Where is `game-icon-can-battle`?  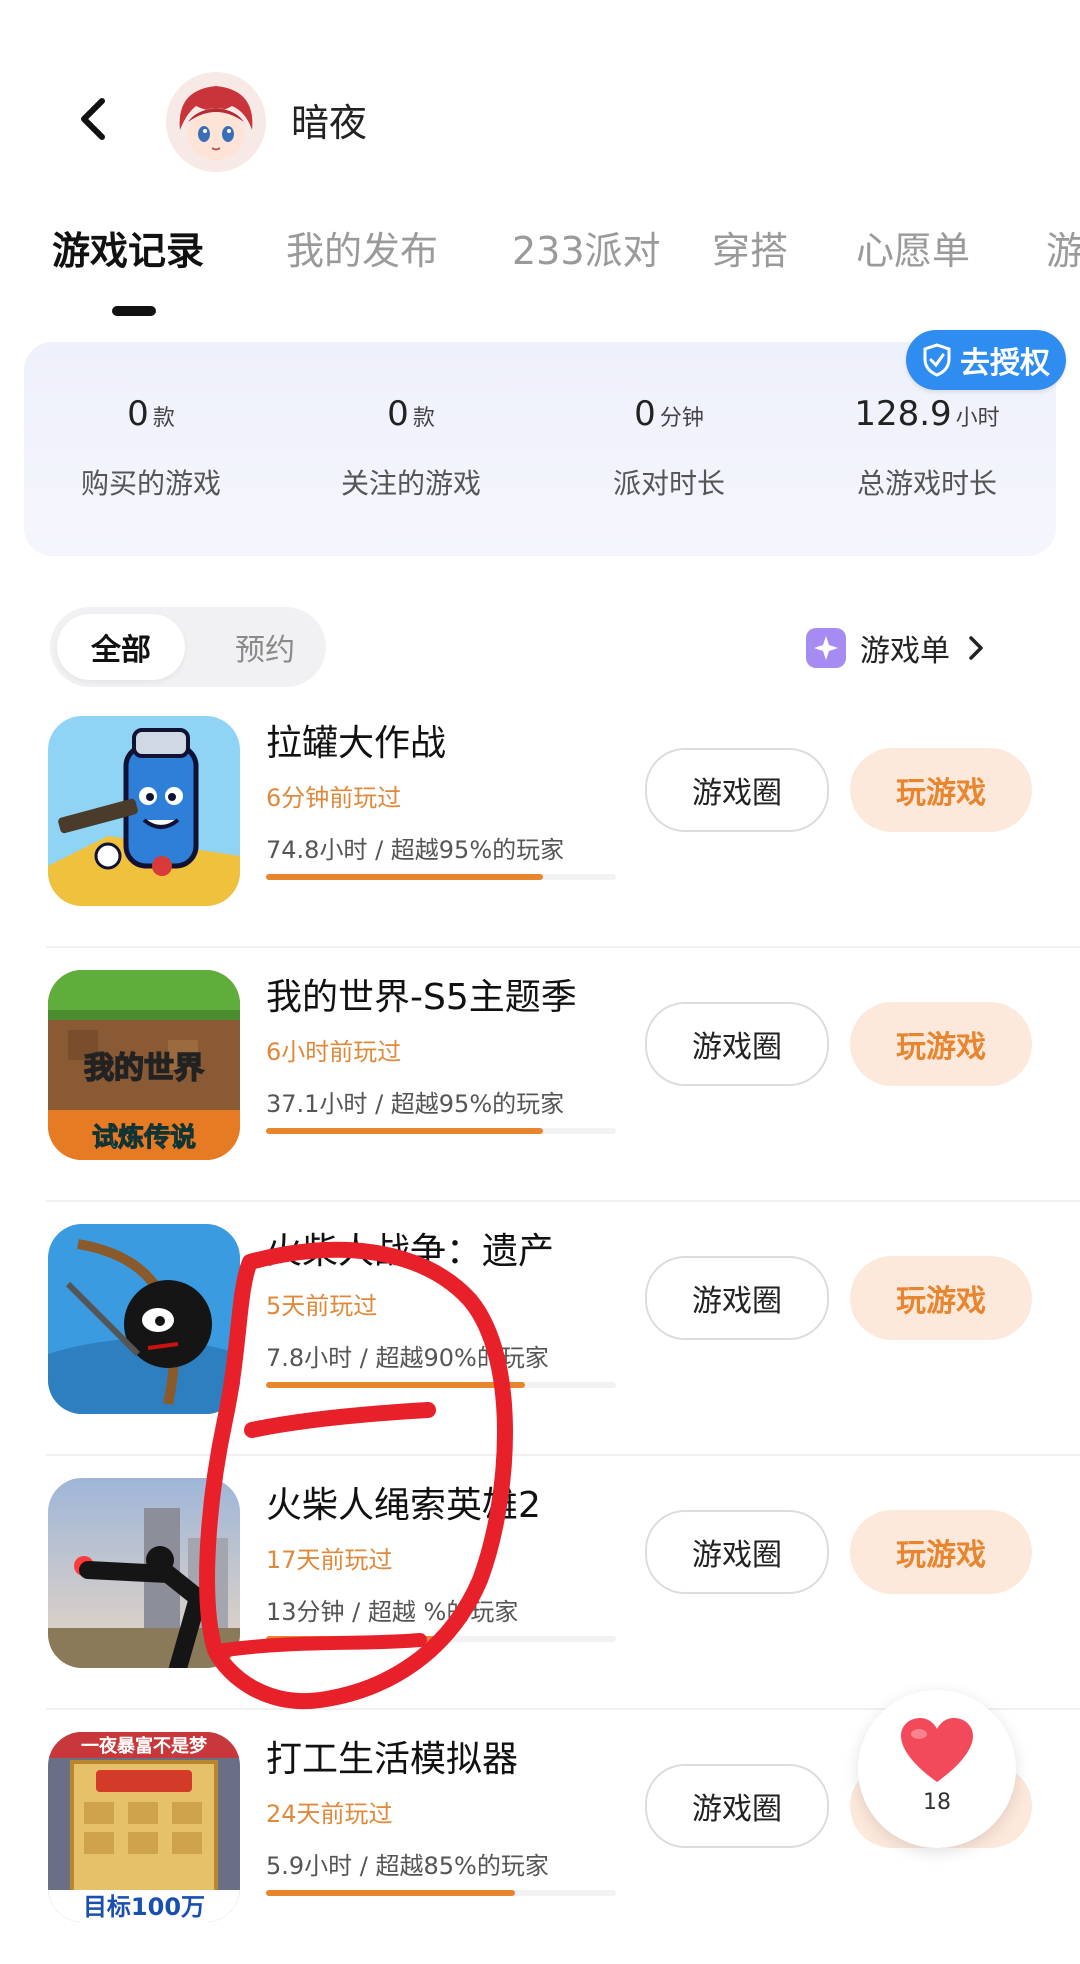 game-icon-can-battle is located at coordinates (144, 811).